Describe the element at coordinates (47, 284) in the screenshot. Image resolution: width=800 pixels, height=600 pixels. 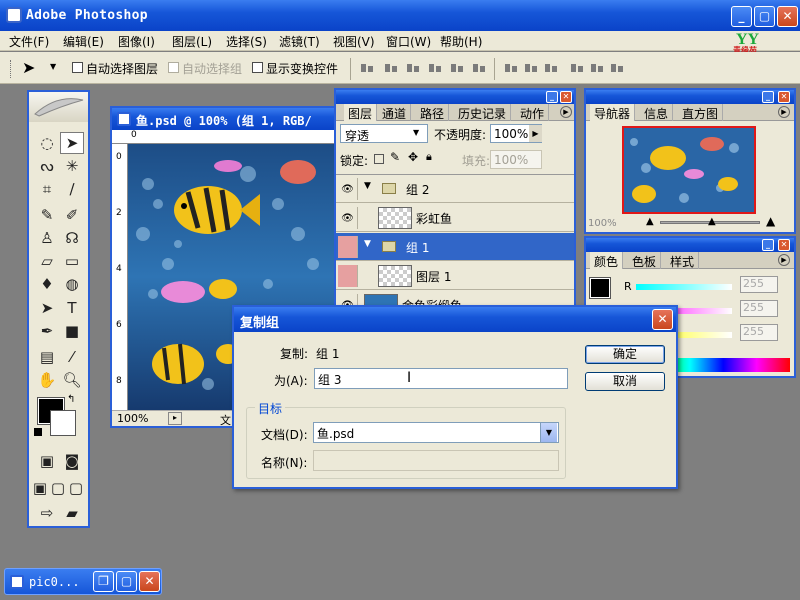
I see `blur-tool-icon: ♦` at that location.